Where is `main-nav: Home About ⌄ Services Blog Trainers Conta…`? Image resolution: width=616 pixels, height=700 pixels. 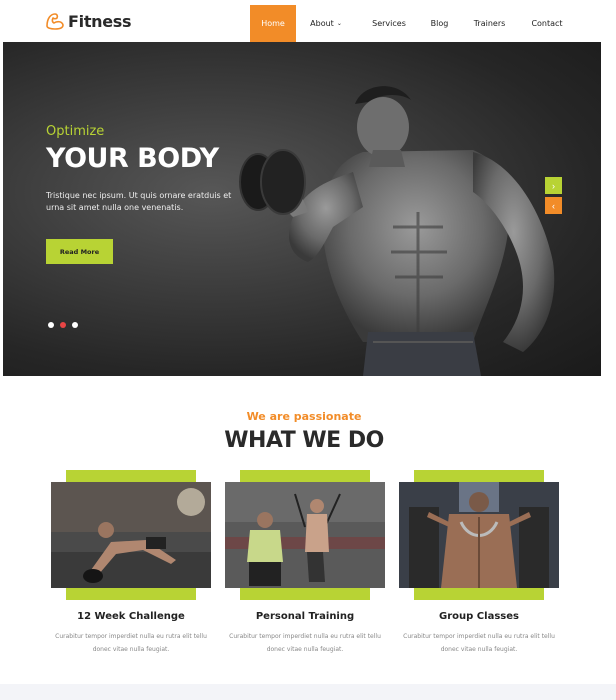
main-nav: Home About ⌄ Services Blog Trainers Conta… is located at coordinates (411, 23).